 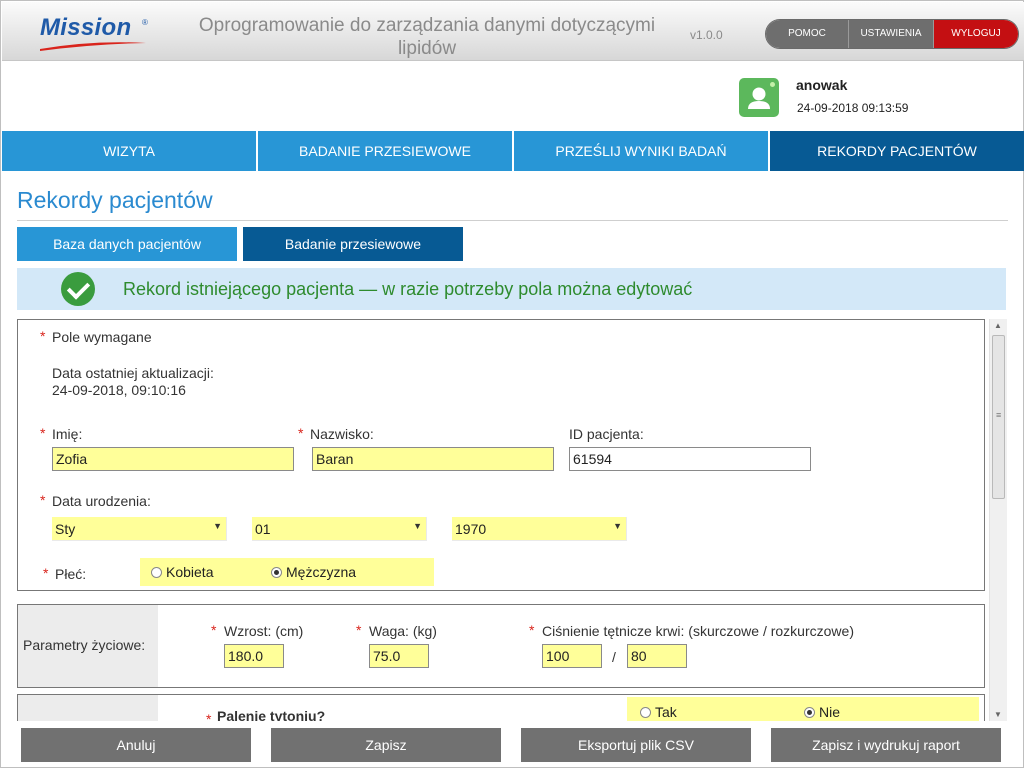 I want to click on help-button: POMOC, so click(x=807, y=34).